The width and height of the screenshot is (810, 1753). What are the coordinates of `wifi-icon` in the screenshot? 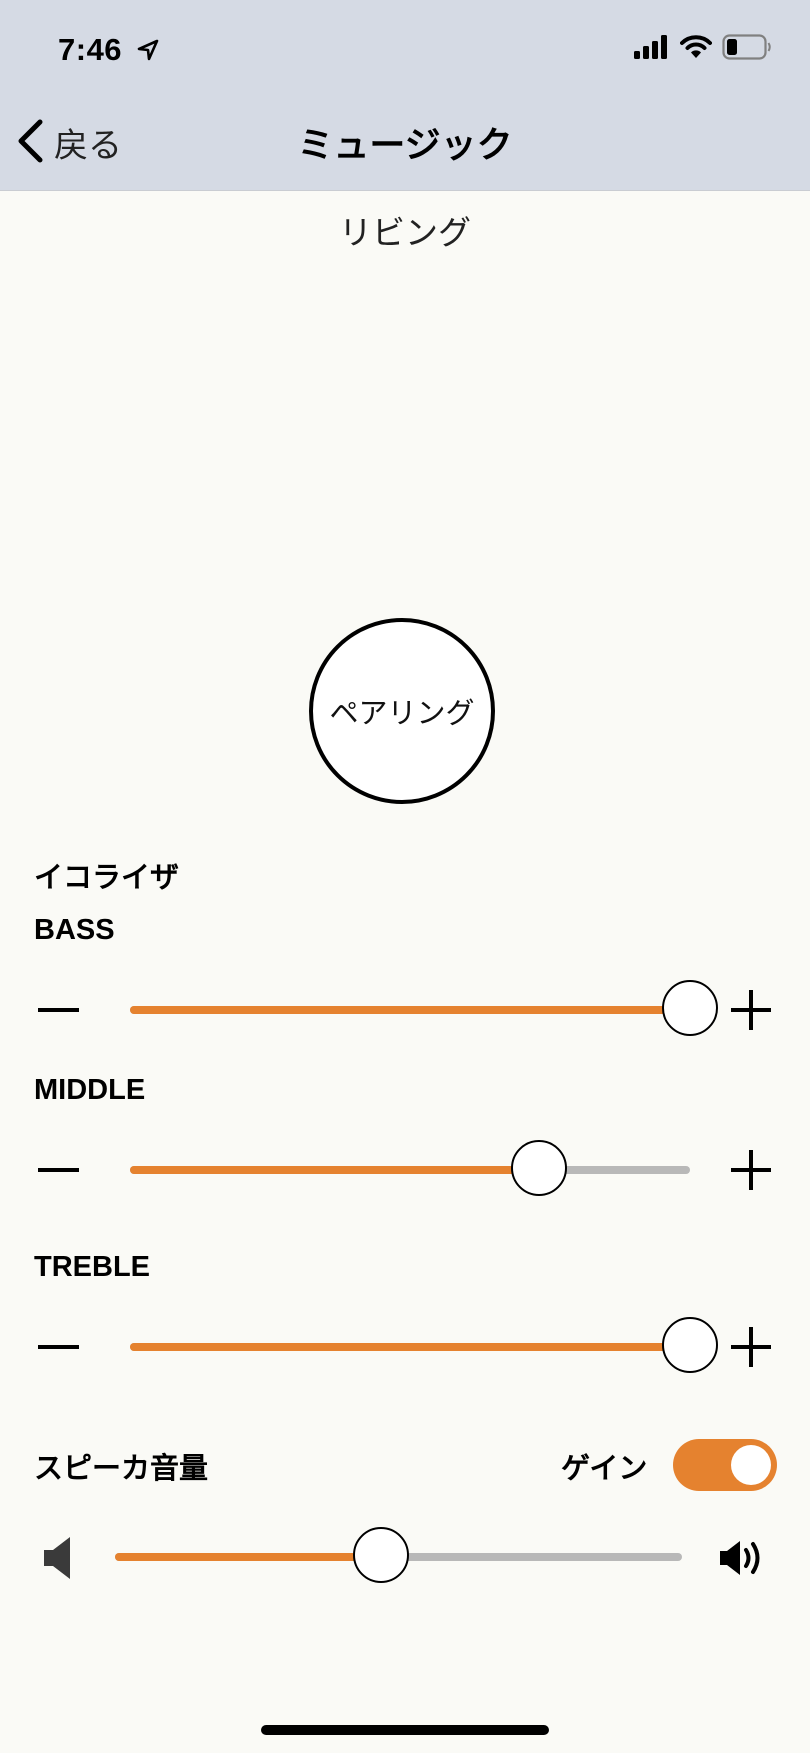 It's located at (696, 49).